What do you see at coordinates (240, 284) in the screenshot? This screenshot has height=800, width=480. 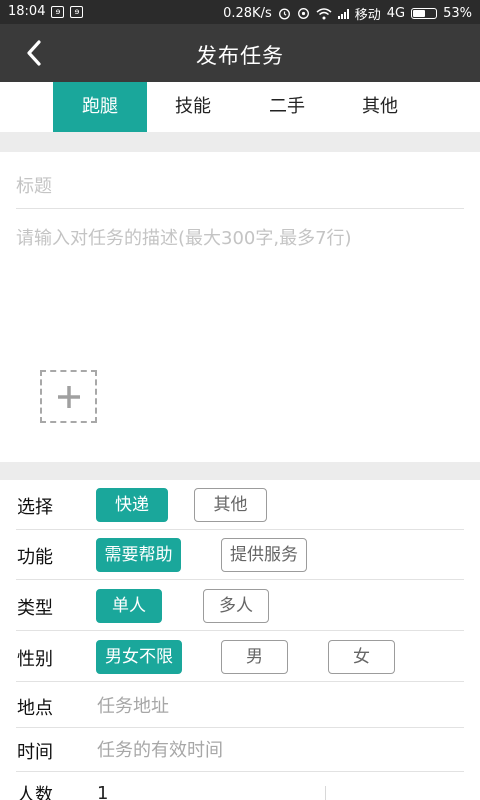 I see `description-input` at bounding box center [240, 284].